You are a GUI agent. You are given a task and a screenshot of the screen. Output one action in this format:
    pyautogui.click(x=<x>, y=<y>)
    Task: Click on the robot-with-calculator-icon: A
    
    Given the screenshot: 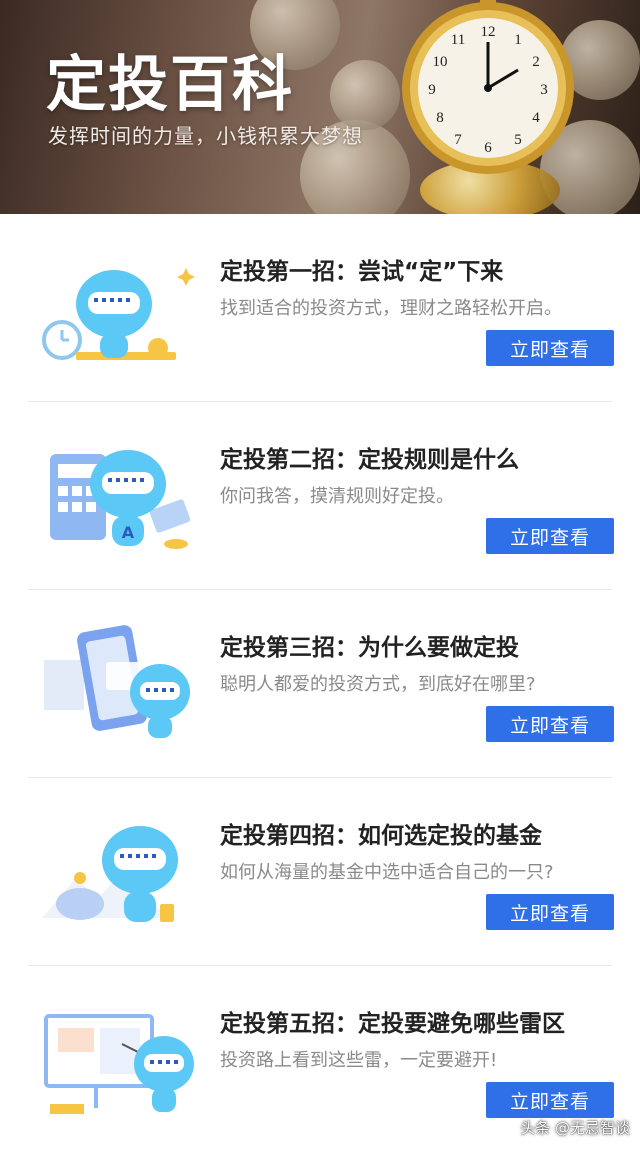 What is the action you would take?
    pyautogui.click(x=121, y=497)
    